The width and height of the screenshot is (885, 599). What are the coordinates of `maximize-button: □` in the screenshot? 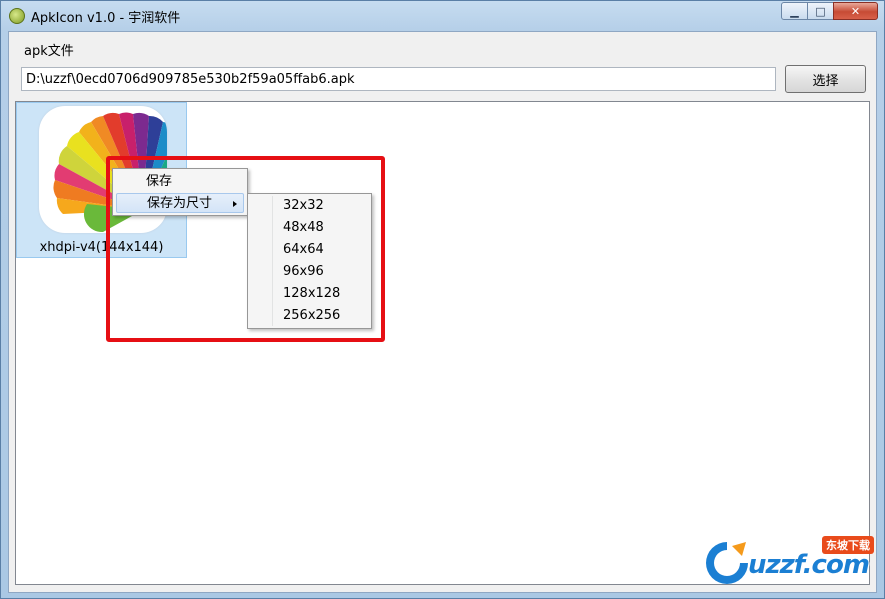 It's located at (820, 11).